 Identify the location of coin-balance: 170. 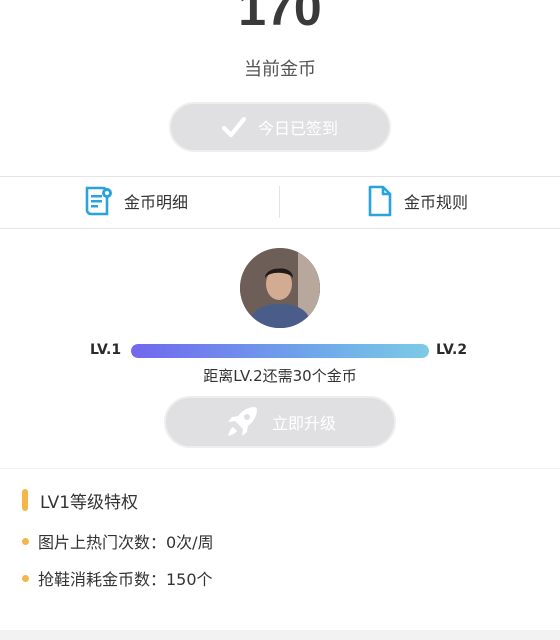
(280, 18).